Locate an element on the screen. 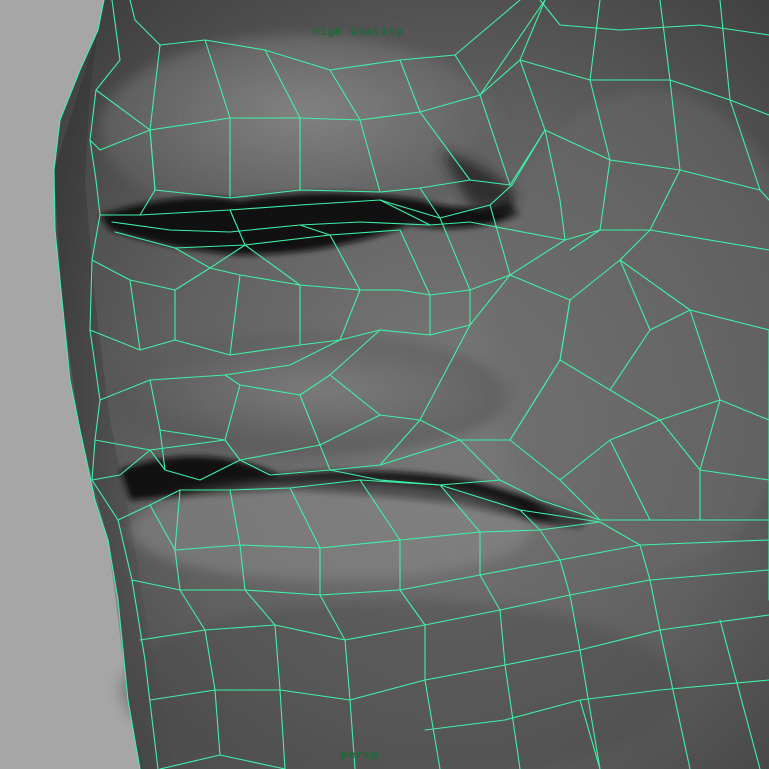 The width and height of the screenshot is (769, 769). quality-label: High Quality is located at coordinates (358, 31).